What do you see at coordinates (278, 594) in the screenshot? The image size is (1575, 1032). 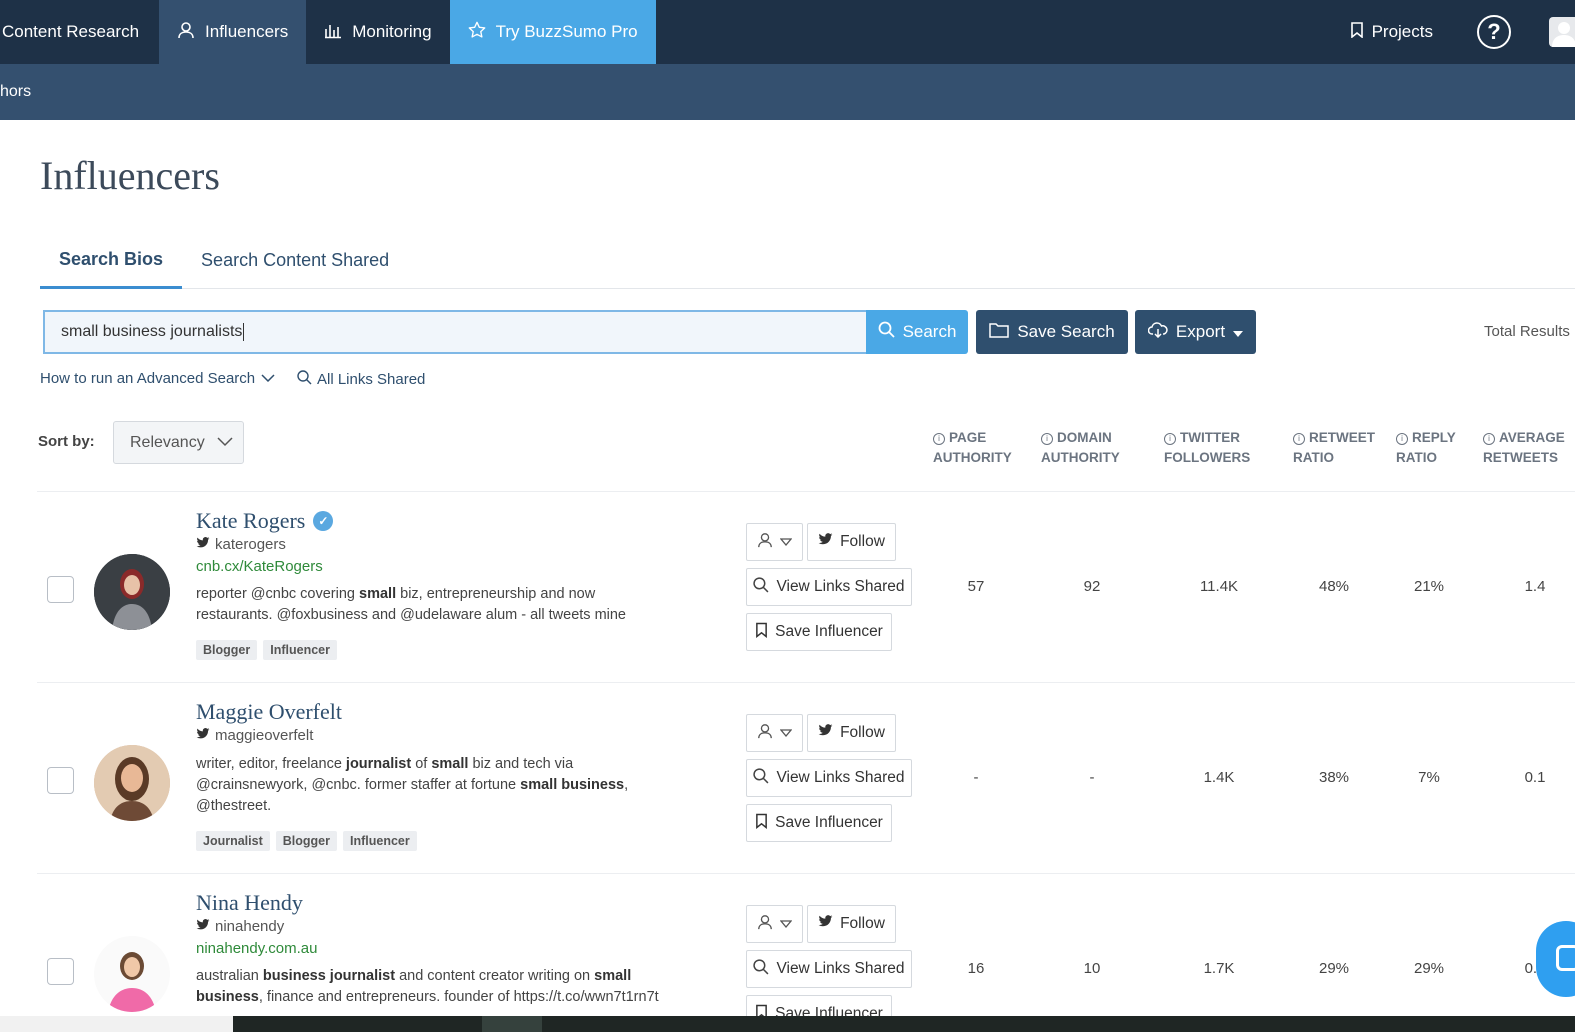 I see `bio-segment: reporter @cnbc covering` at bounding box center [278, 594].